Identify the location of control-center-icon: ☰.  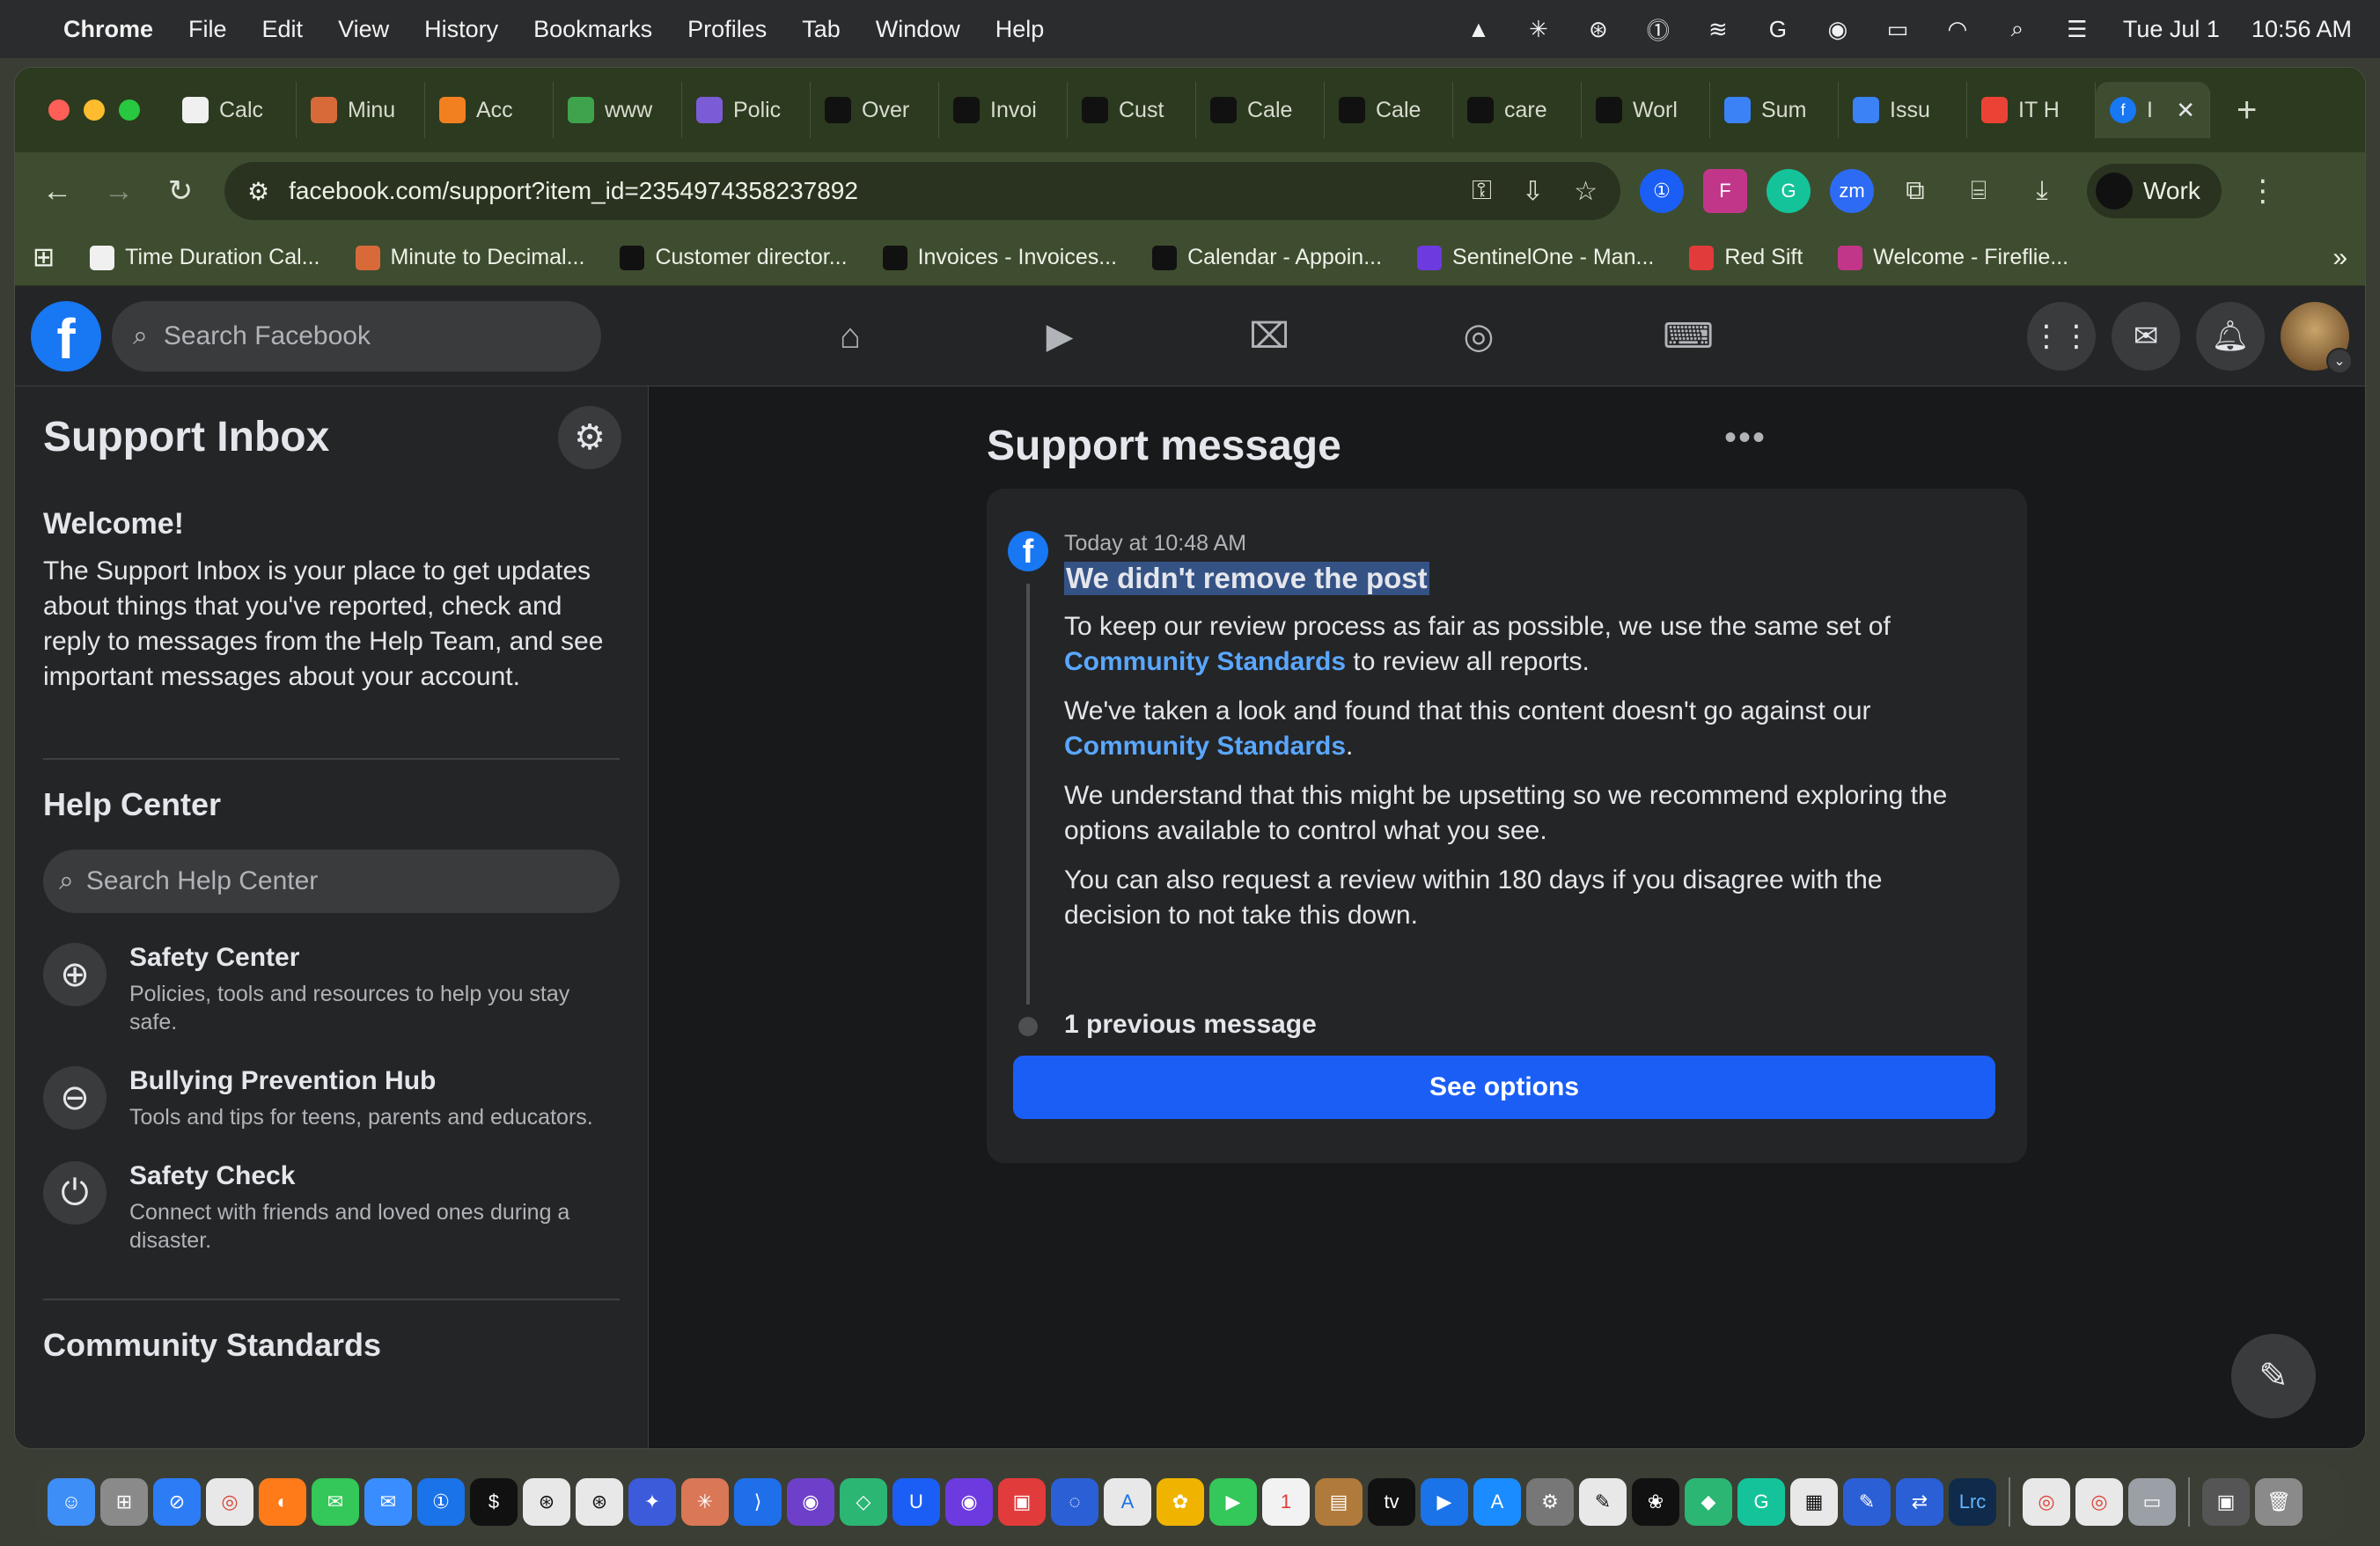
(2077, 29).